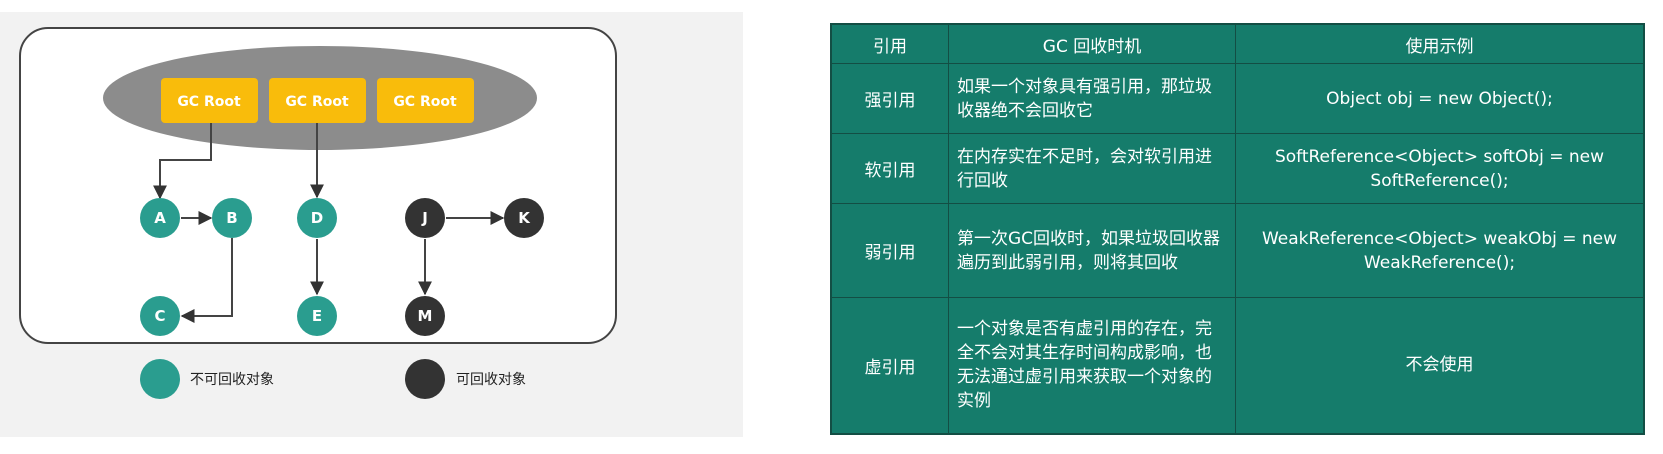 Image resolution: width=1663 pixels, height=454 pixels. I want to click on cell-type: 虚引用, so click(889, 365).